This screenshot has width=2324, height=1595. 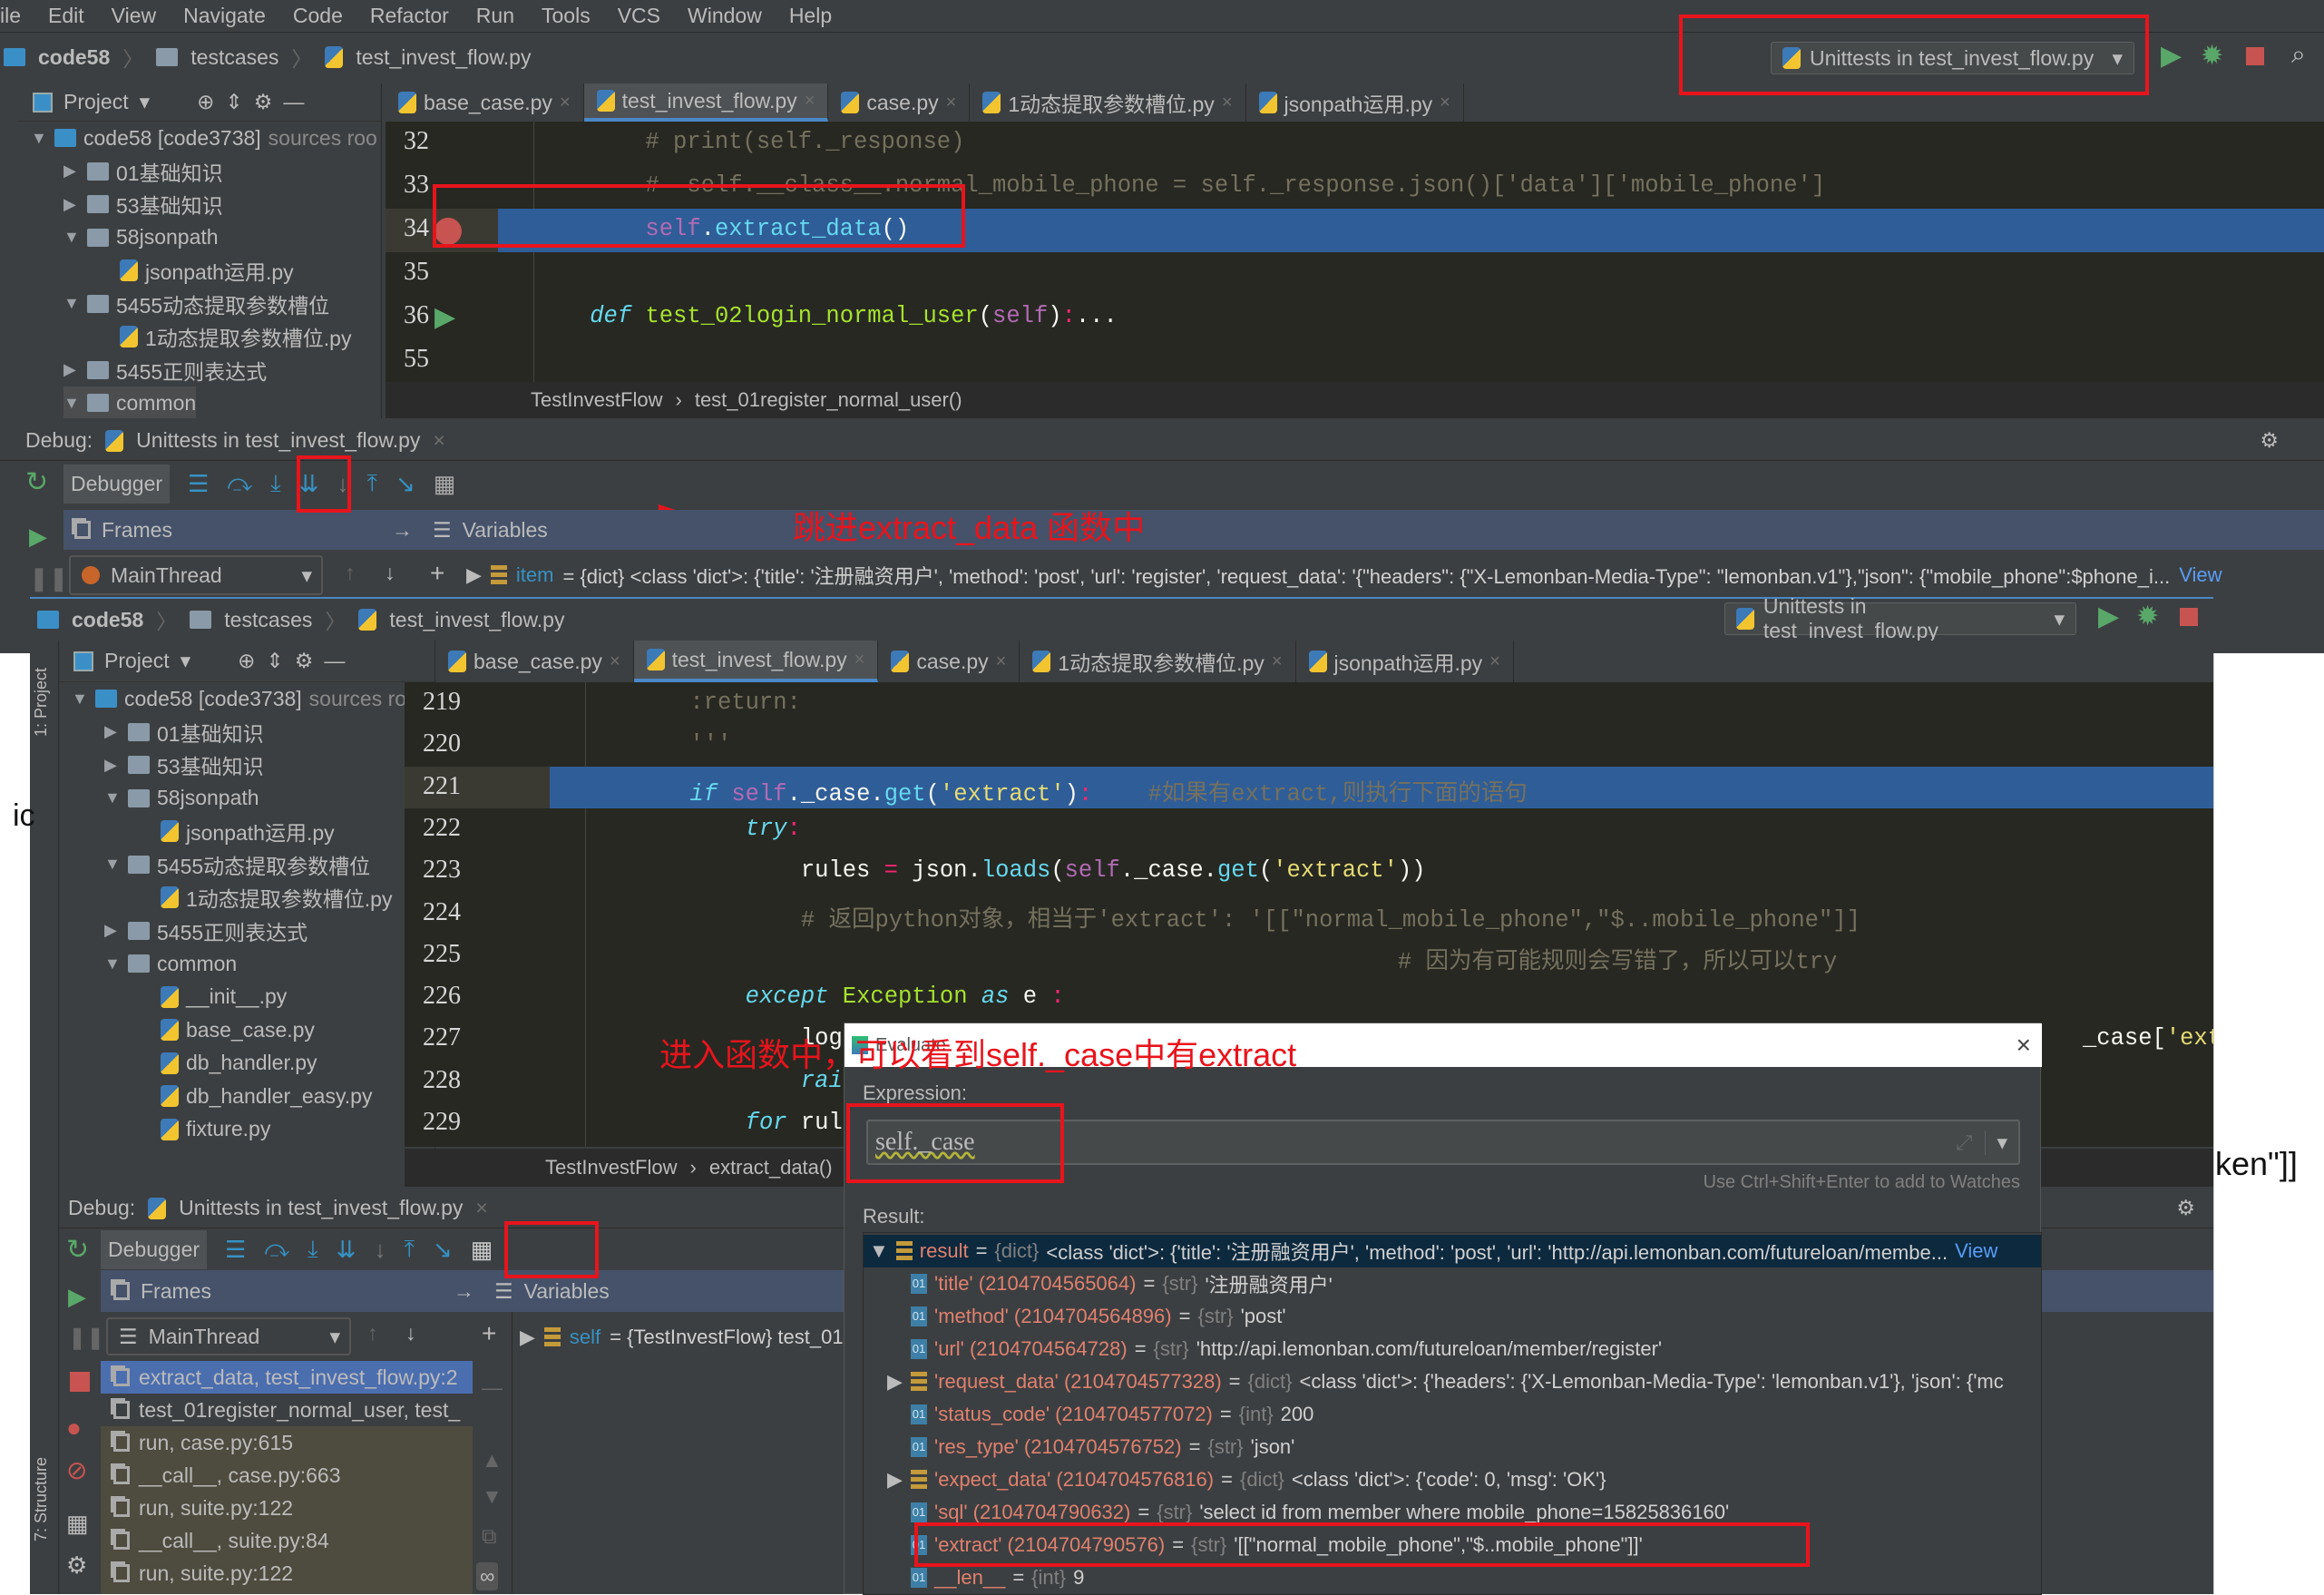 I want to click on arrow-down-icon: ↓, so click(x=410, y=1333).